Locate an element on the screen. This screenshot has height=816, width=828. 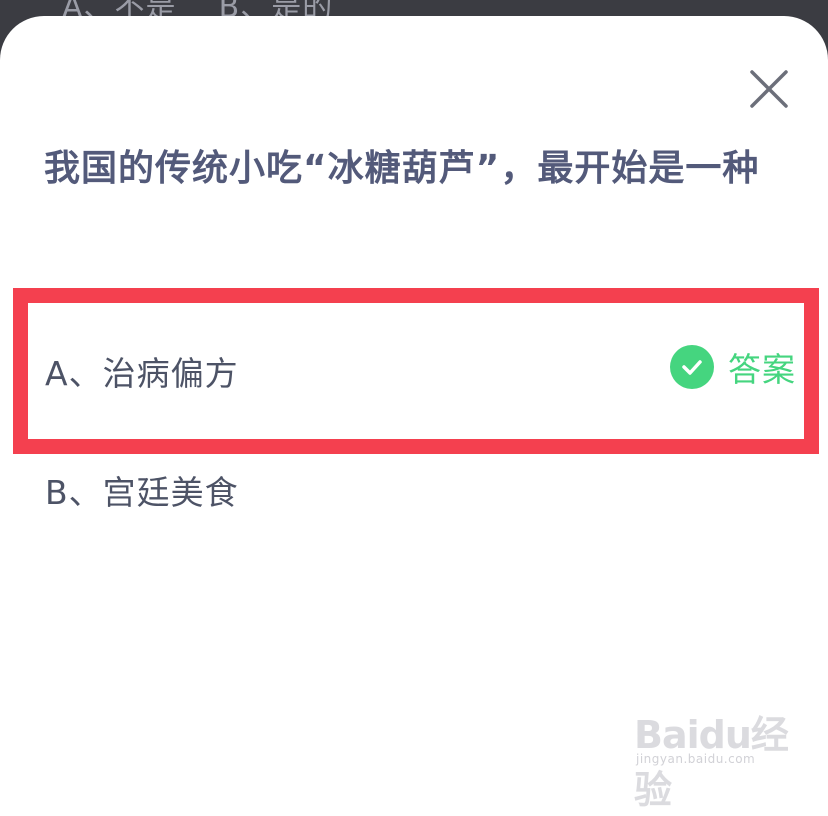
check-icon is located at coordinates (692, 367).